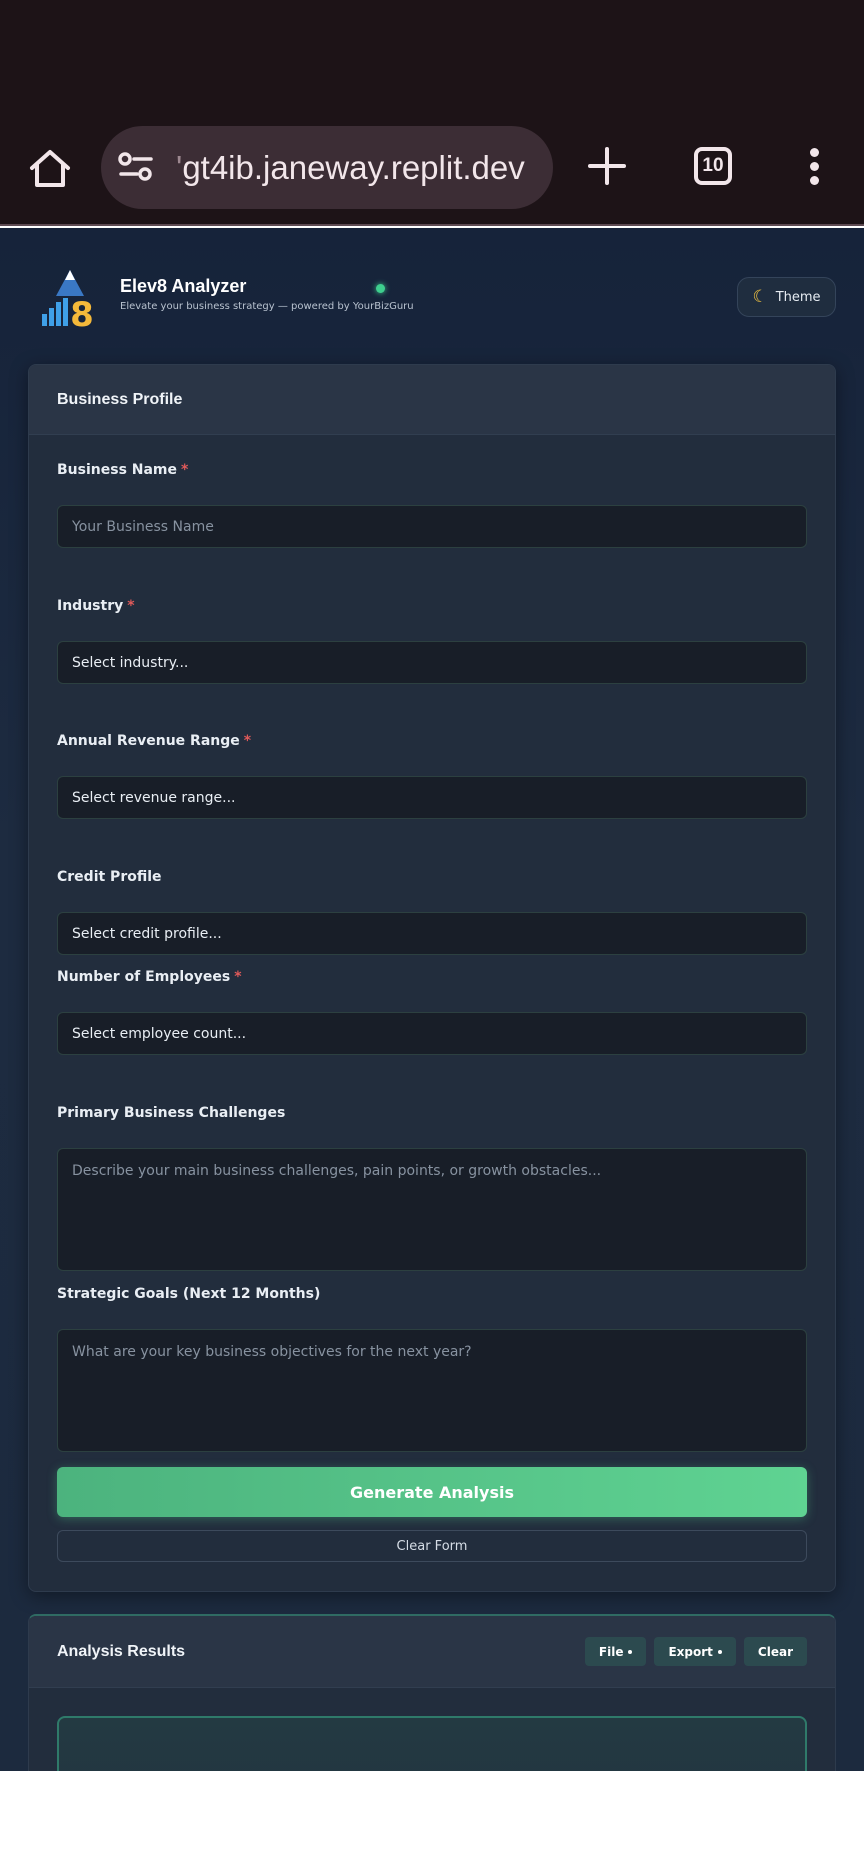 Image resolution: width=864 pixels, height=1872 pixels. Describe the element at coordinates (143, 526) in the screenshot. I see `business-name-placeholder: Your Business Name` at that location.